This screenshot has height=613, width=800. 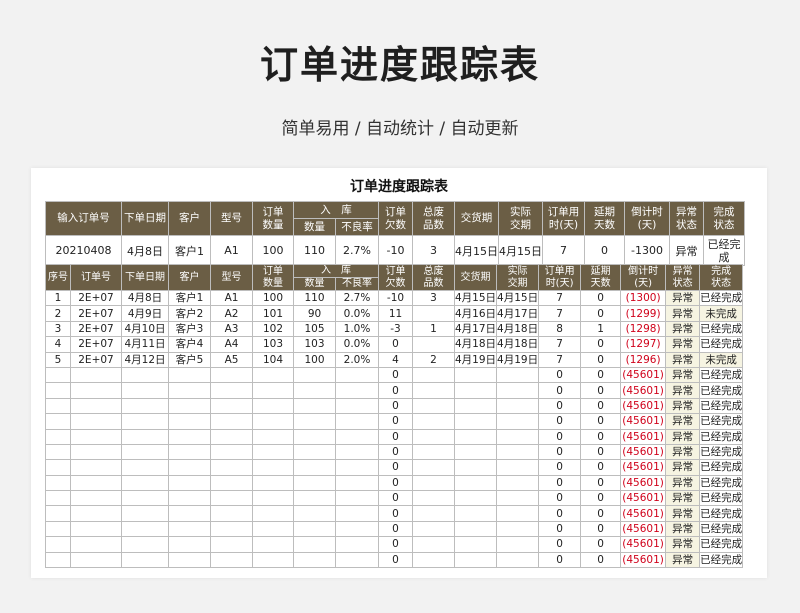 What do you see at coordinates (231, 298) in the screenshot?
I see `cell-model: A1` at bounding box center [231, 298].